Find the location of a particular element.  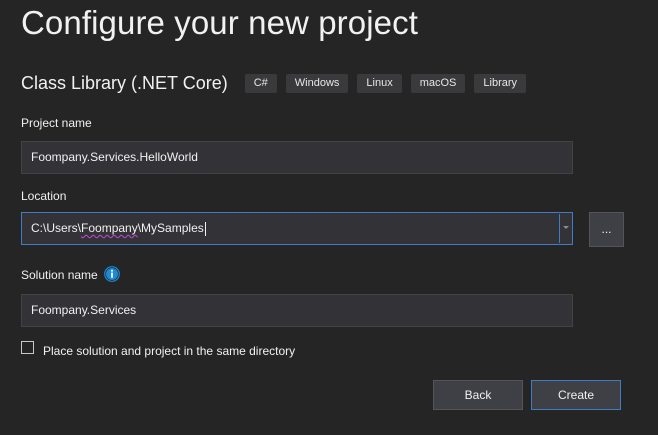

location-label: Location is located at coordinates (44, 196).